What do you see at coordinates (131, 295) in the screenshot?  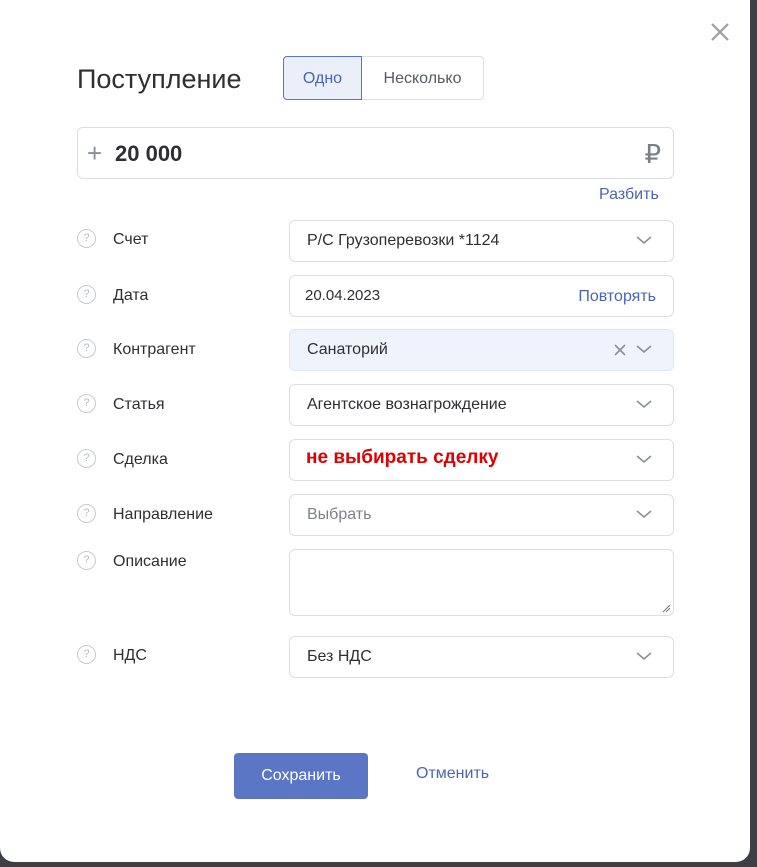 I see `date-label: Дата` at bounding box center [131, 295].